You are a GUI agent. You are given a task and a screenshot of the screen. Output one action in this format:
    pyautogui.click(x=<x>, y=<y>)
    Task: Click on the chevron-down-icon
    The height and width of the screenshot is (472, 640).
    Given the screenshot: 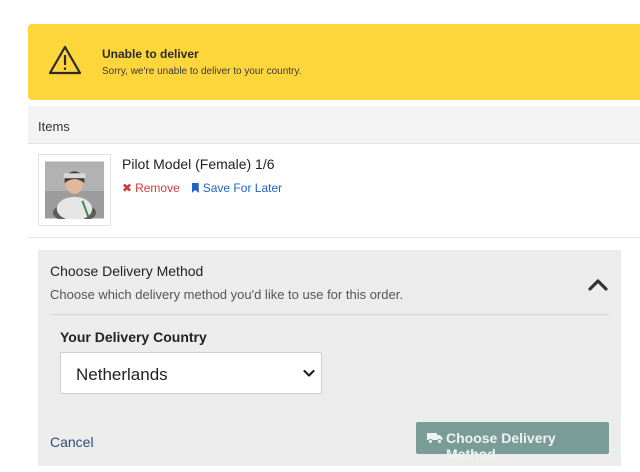 What is the action you would take?
    pyautogui.click(x=309, y=373)
    